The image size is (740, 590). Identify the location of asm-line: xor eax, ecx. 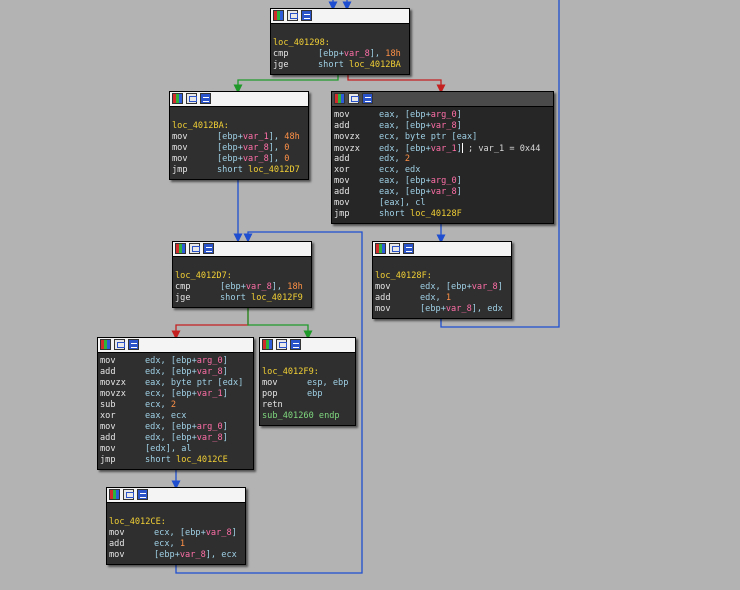
(175, 416).